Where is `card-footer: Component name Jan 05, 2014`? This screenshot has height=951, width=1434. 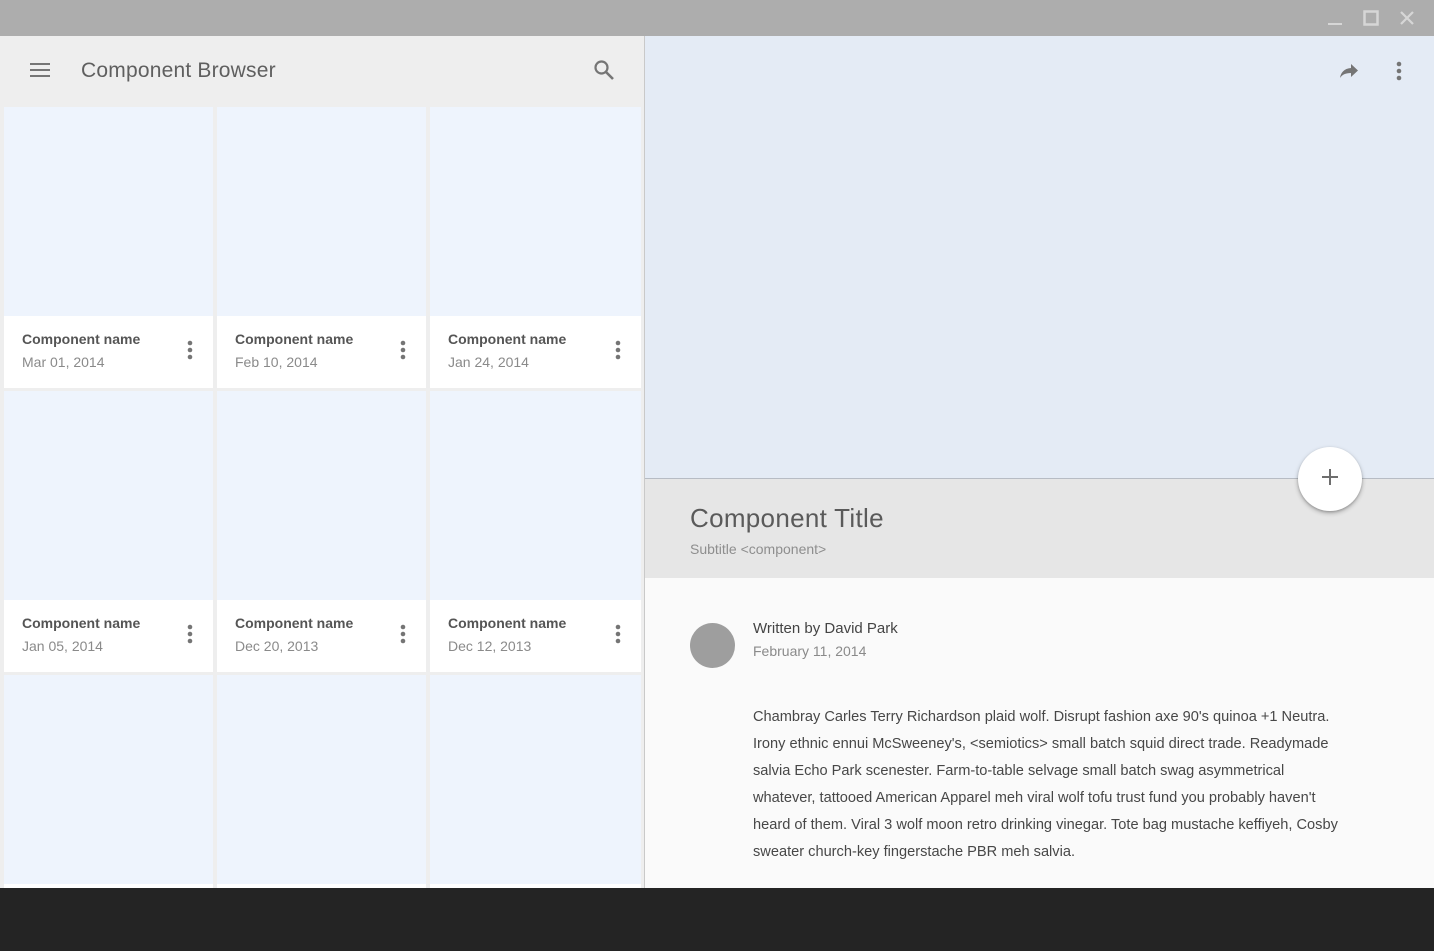 card-footer: Component name Jan 05, 2014 is located at coordinates (108, 636).